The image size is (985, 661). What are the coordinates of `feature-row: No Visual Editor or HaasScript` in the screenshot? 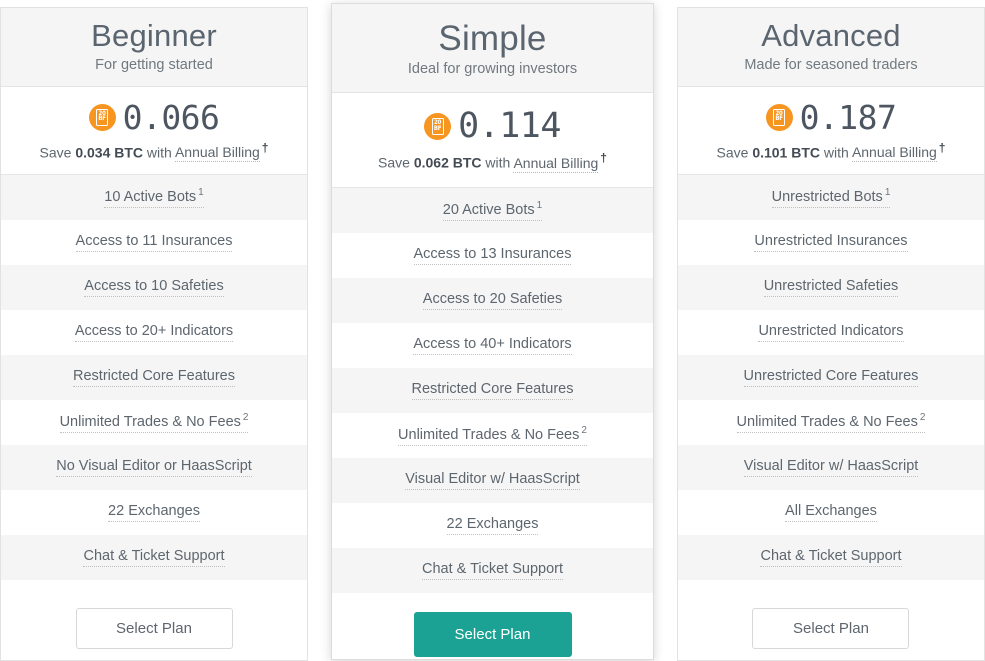 It's located at (154, 468).